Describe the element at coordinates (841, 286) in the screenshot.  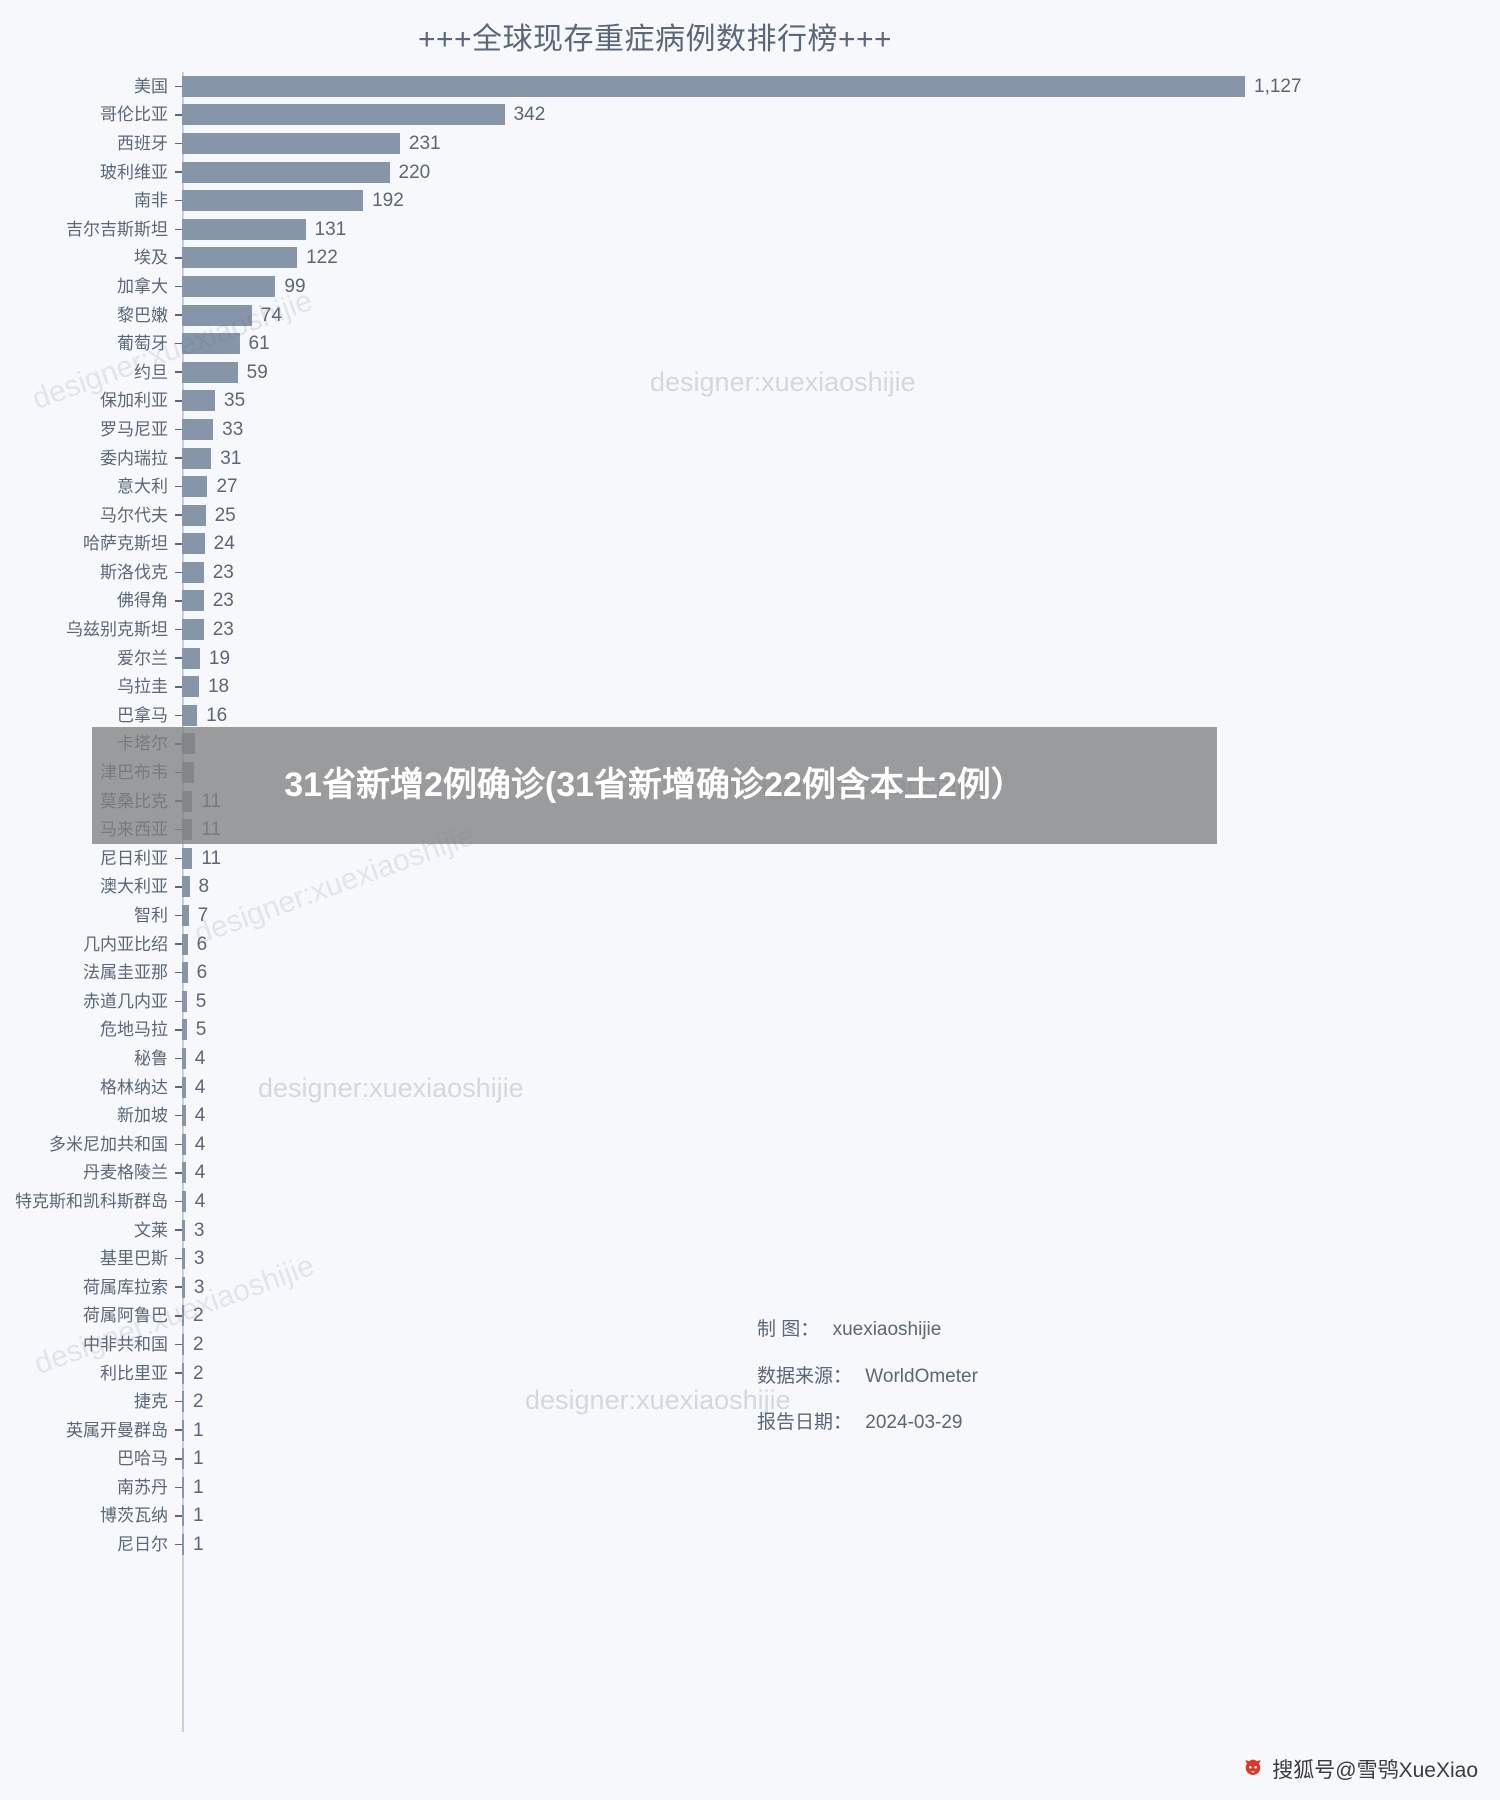
I see `bar-container: 99` at that location.